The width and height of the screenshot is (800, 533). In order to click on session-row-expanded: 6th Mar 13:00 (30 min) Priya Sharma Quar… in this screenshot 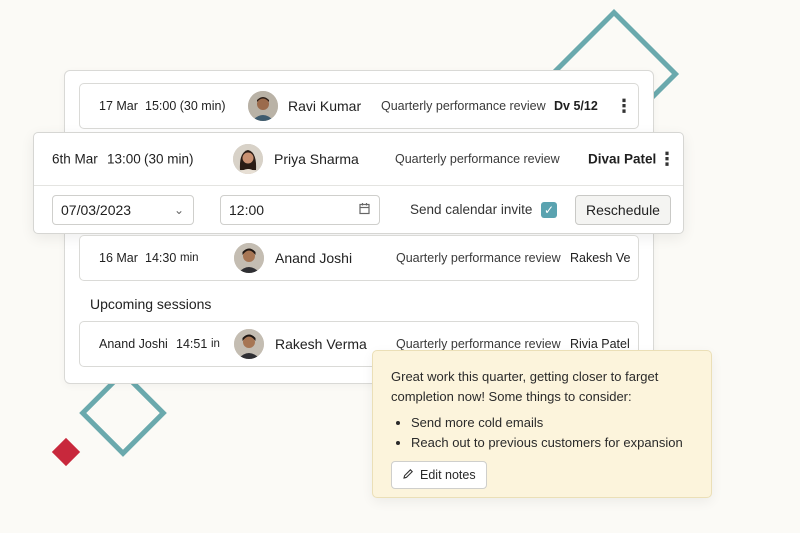, I will do `click(358, 159)`.